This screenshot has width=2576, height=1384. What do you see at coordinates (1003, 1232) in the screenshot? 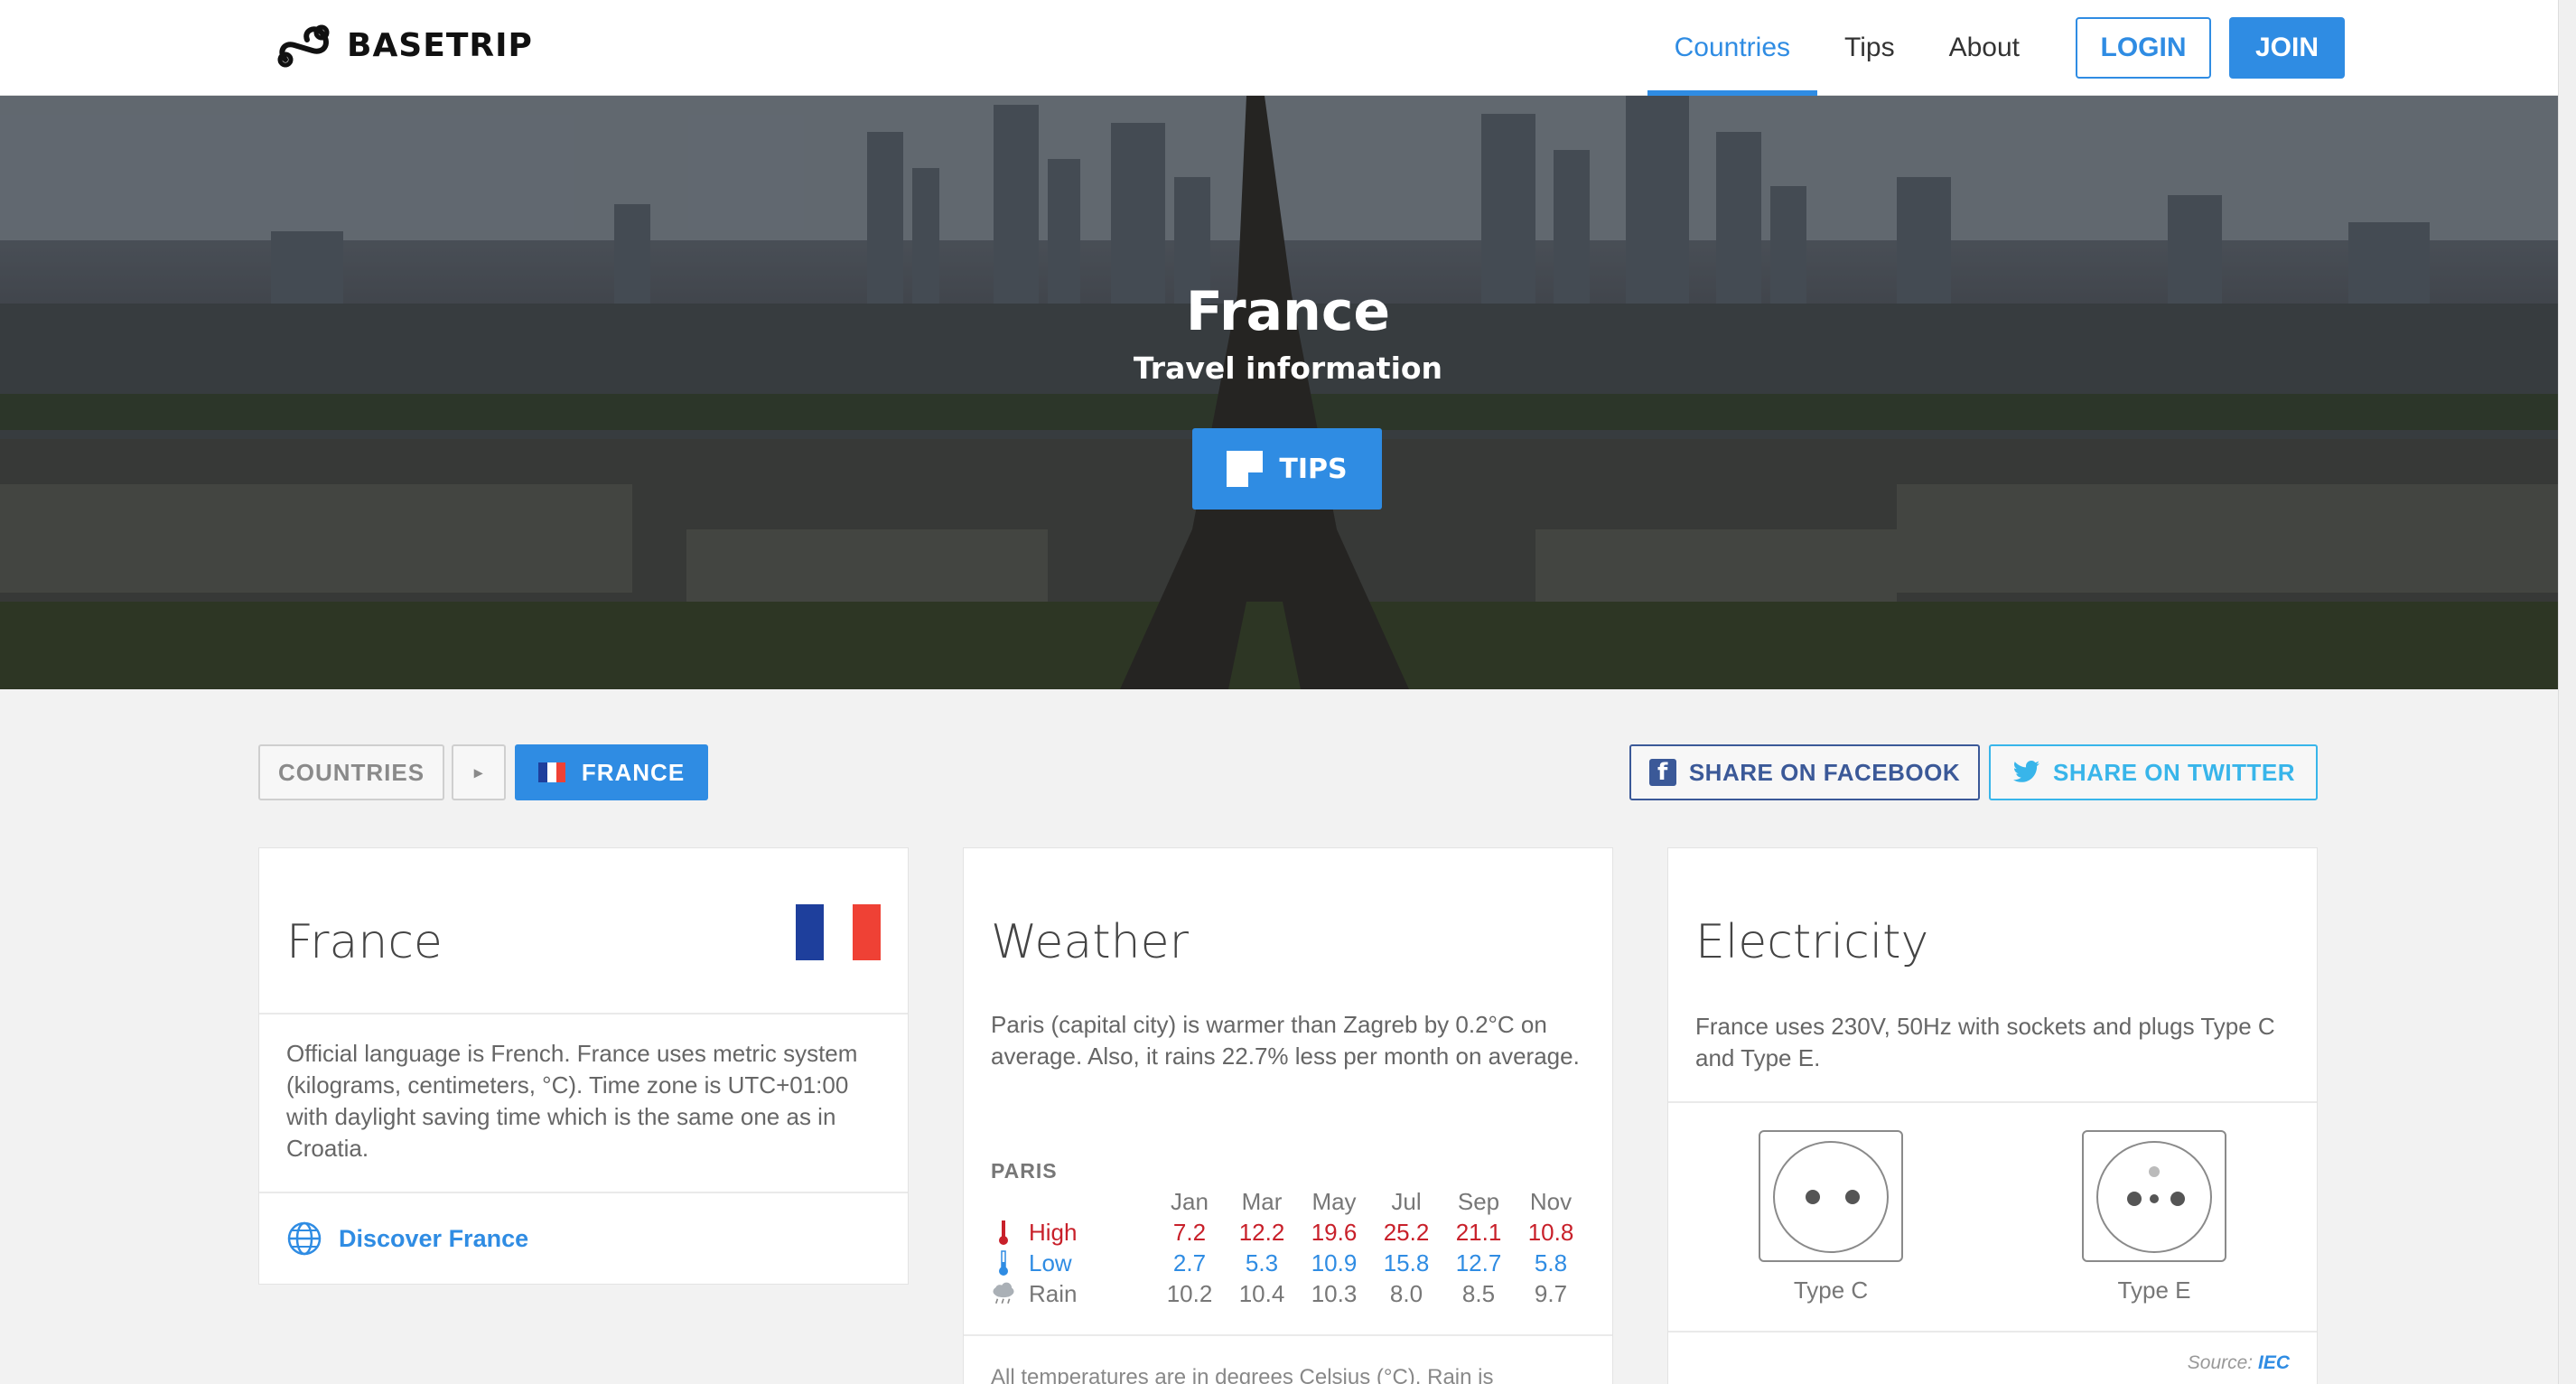
I see `thermometer-high-icon` at bounding box center [1003, 1232].